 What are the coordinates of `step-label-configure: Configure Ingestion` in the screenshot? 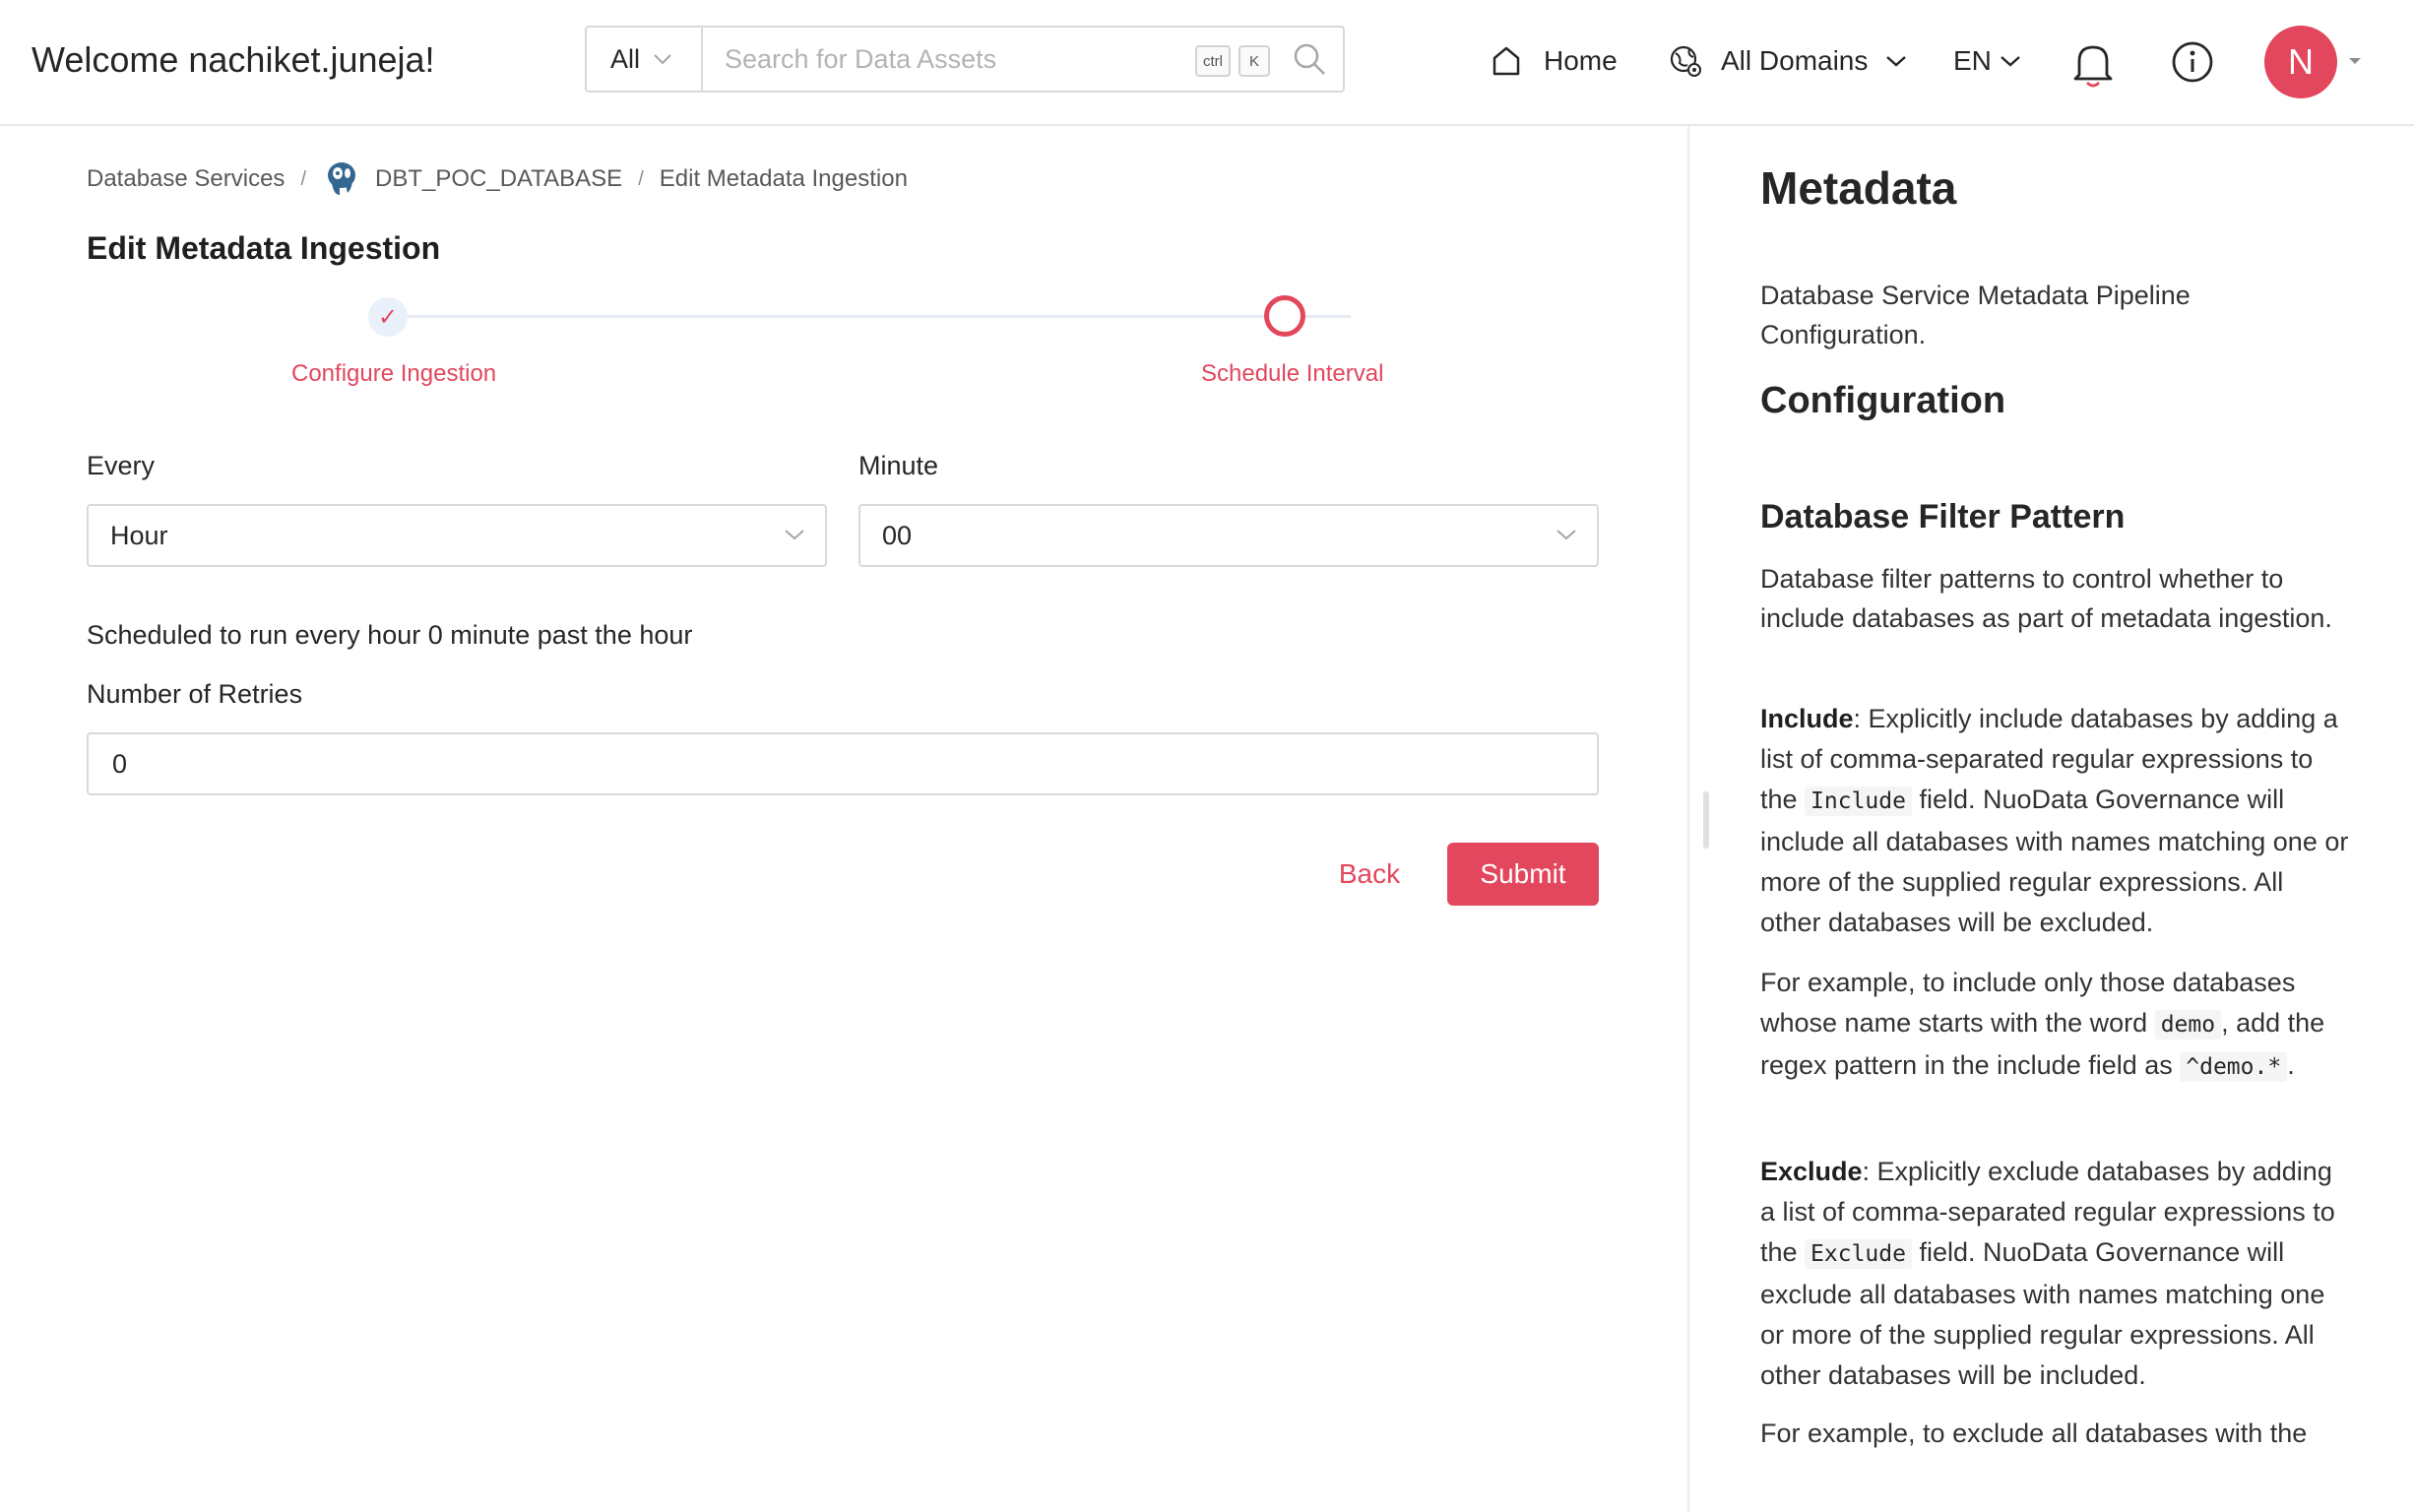 It's located at (394, 373).